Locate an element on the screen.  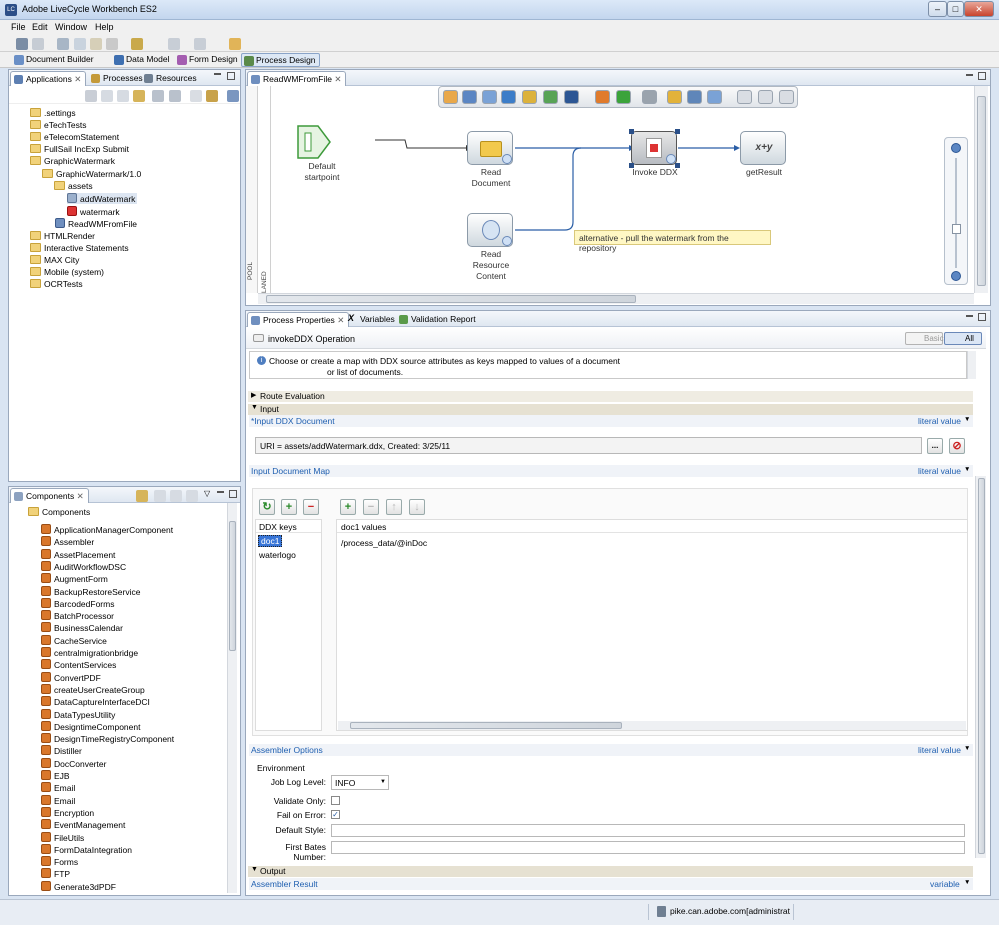
component-item: BackupRestoreService is located at coordinates (90, 591).